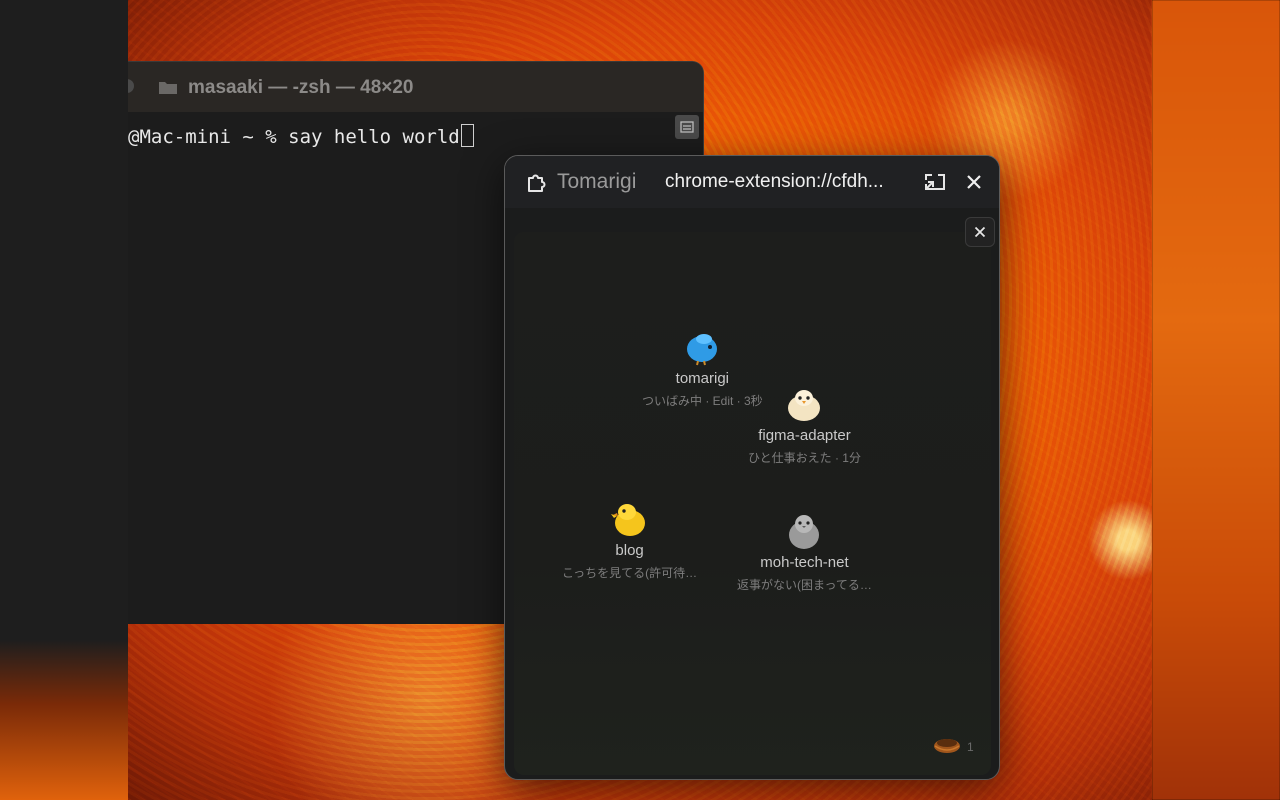  I want to click on cream-chick-icon, so click(804, 405).